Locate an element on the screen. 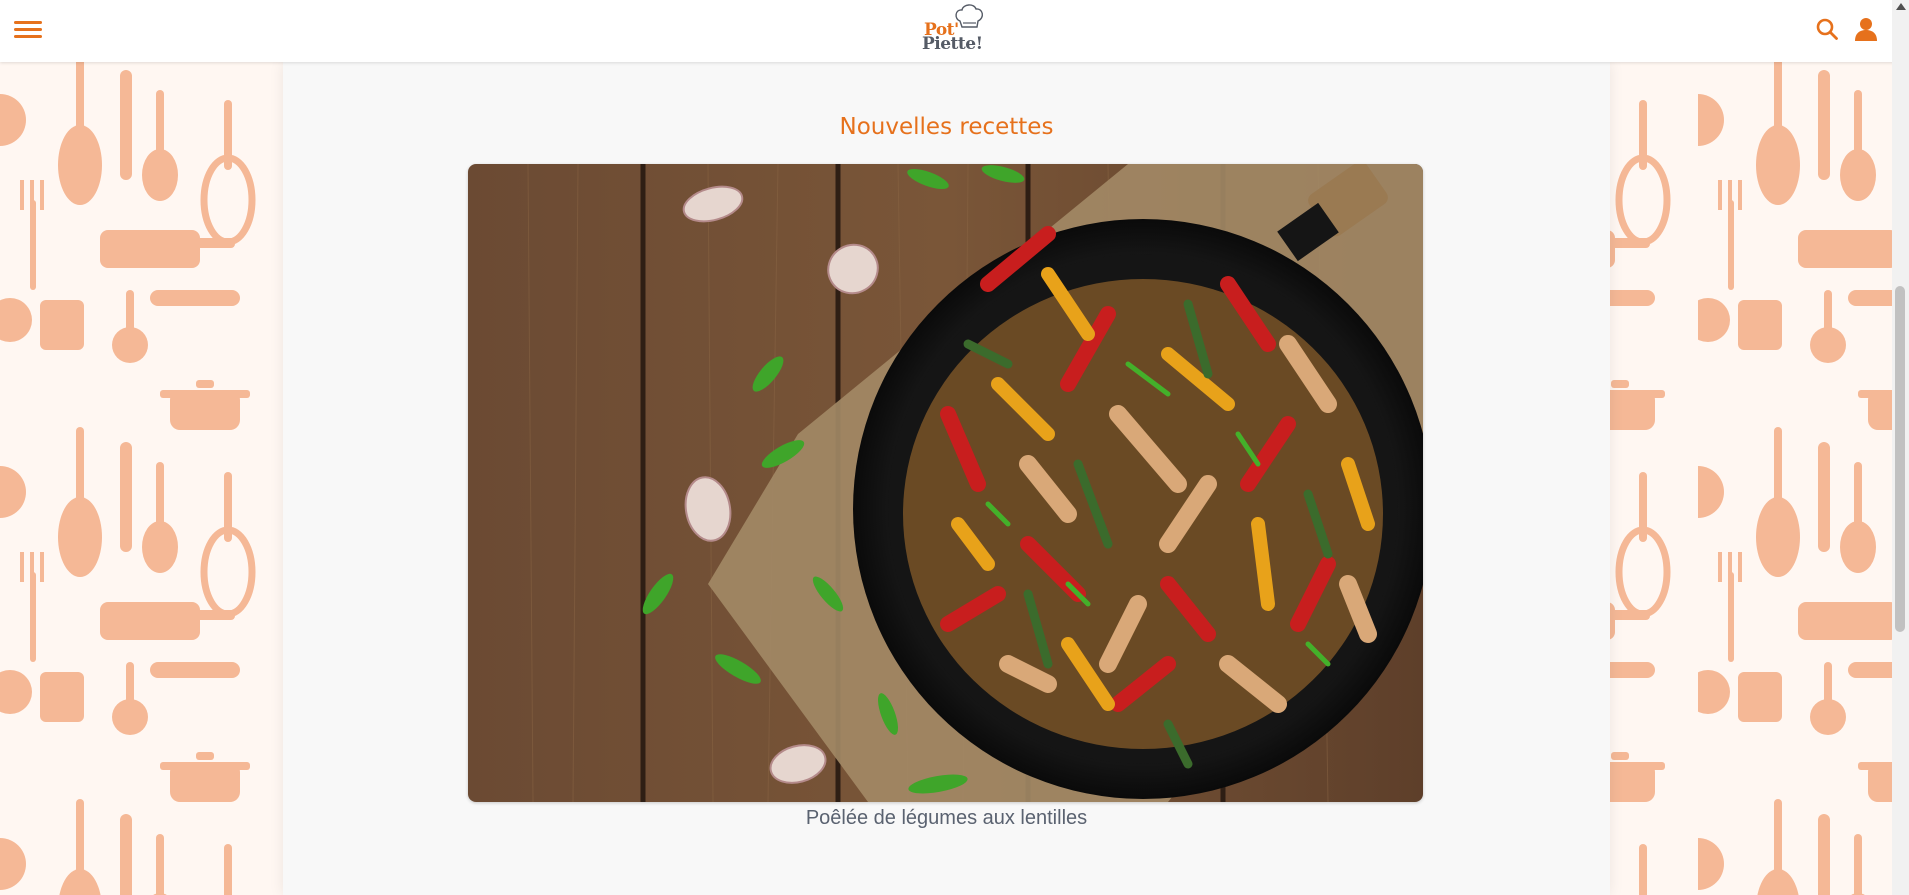 The width and height of the screenshot is (1909, 895). section-title: Nouvelles recettes is located at coordinates (946, 127).